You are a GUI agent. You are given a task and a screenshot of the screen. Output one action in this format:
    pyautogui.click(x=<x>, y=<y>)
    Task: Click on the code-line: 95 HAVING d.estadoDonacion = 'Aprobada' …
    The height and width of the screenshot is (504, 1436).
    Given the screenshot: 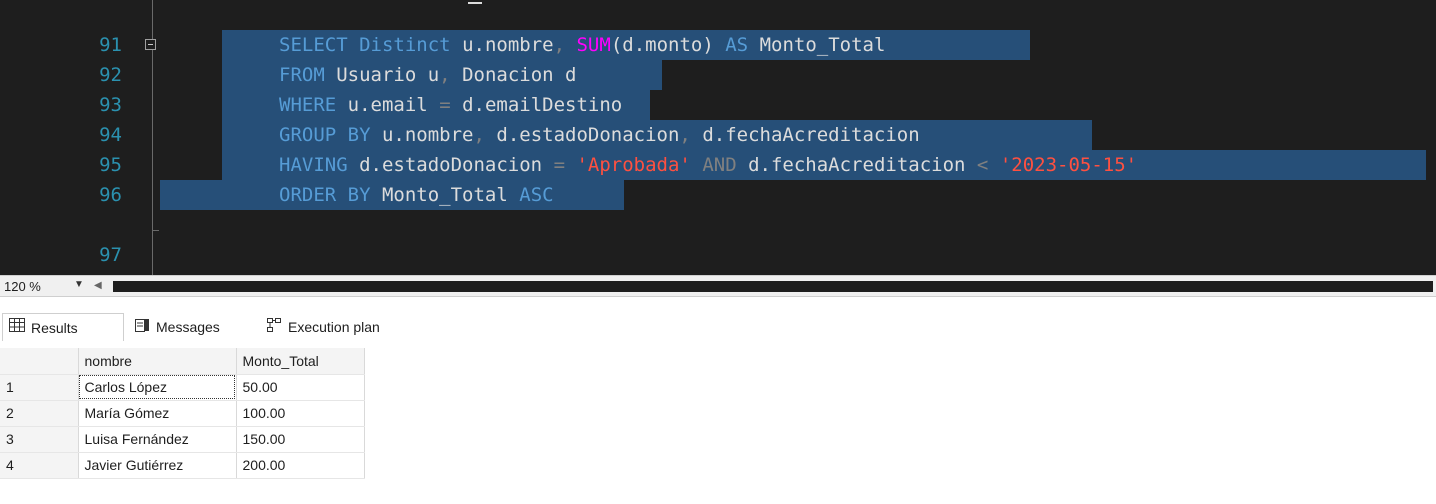 What is the action you would take?
    pyautogui.click(x=718, y=165)
    